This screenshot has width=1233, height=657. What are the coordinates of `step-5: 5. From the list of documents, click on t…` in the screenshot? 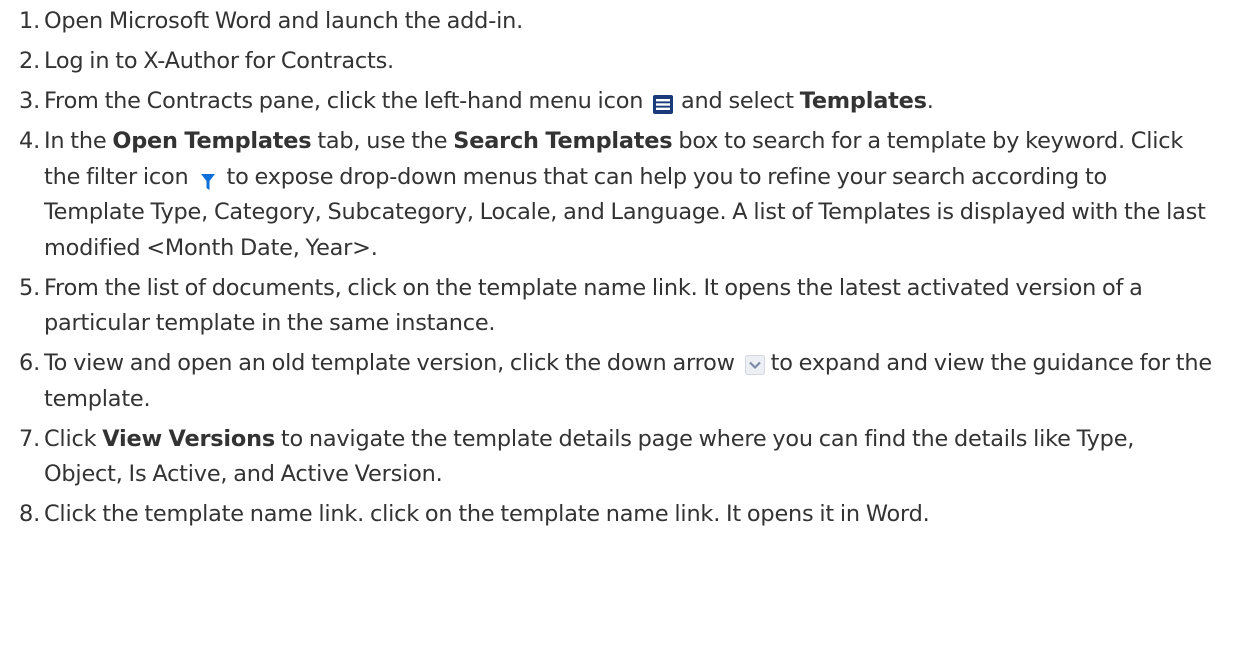 It's located at (616, 306).